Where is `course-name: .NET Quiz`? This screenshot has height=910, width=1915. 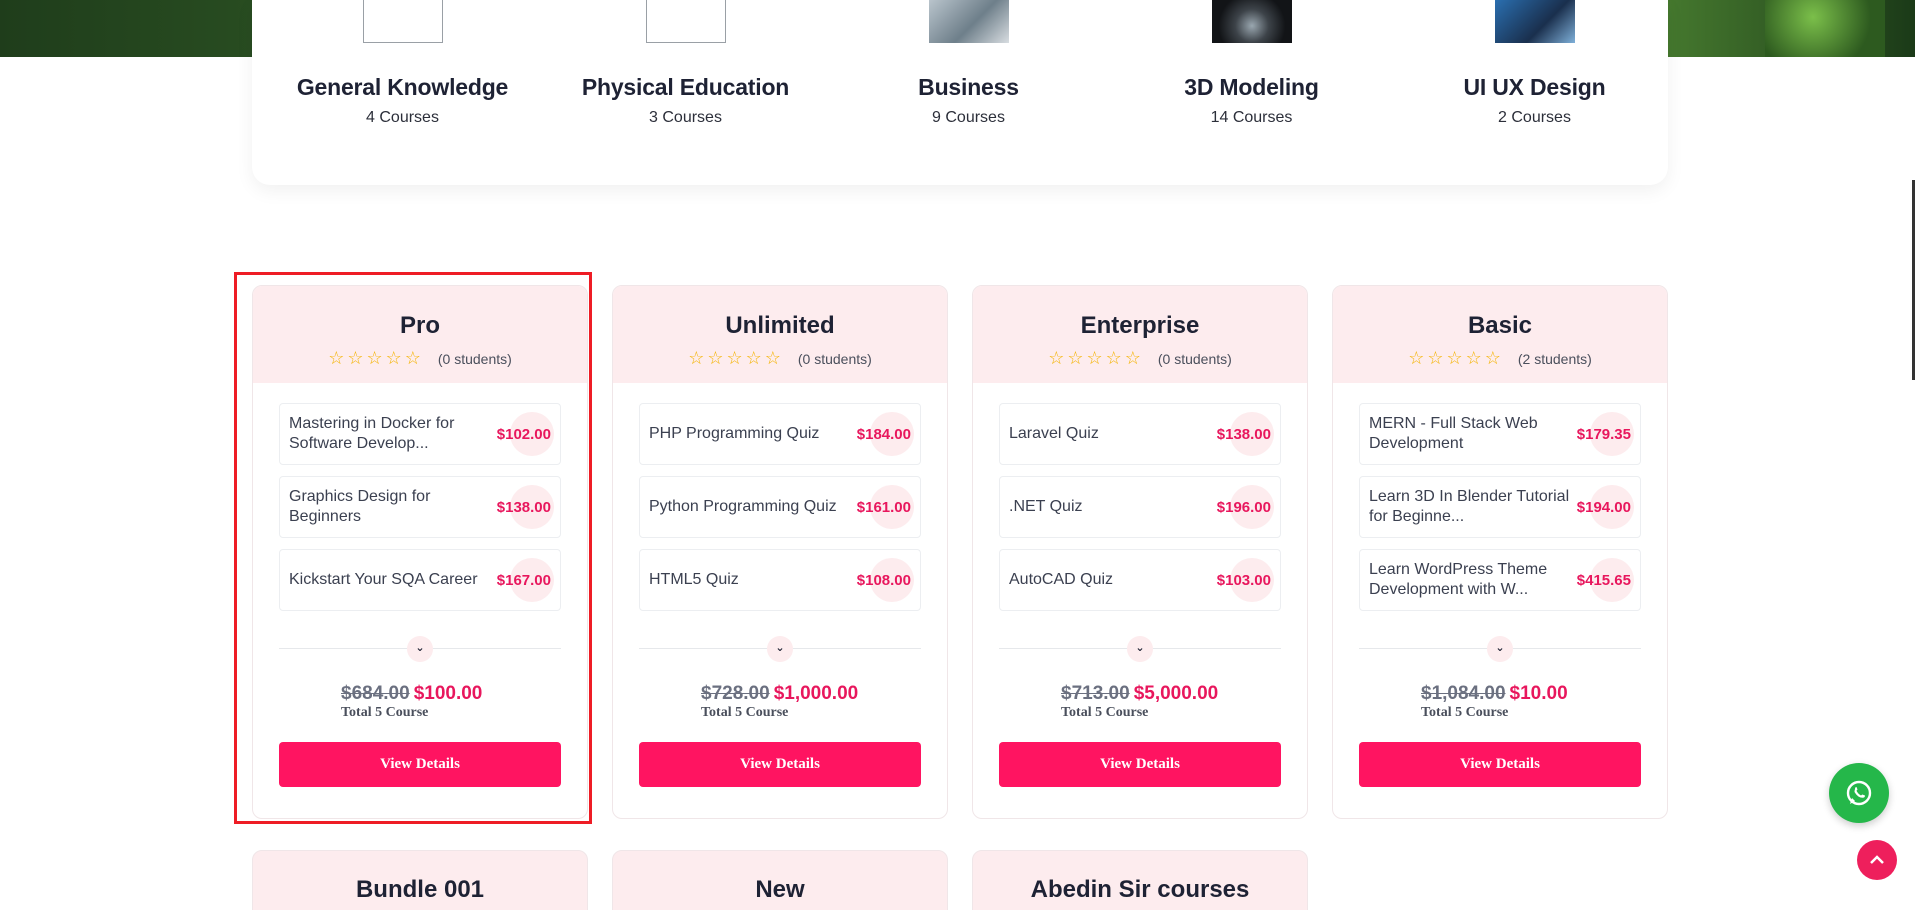
course-name: .NET Quiz is located at coordinates (1046, 506).